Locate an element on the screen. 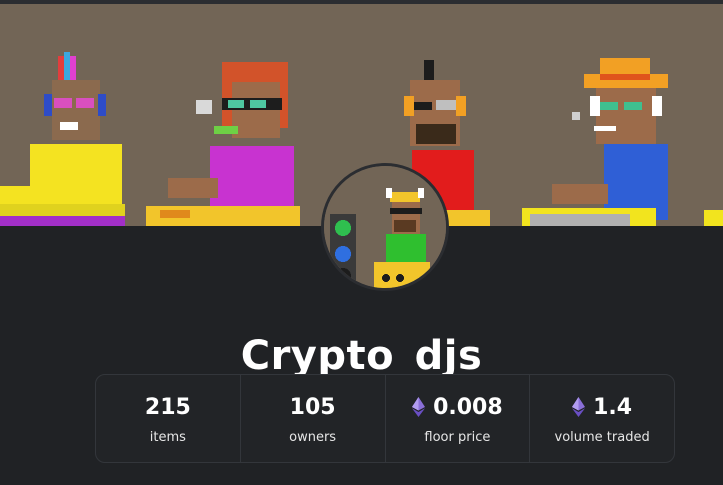 This screenshot has height=485, width=723. stat-owners-number: 105 is located at coordinates (312, 407).